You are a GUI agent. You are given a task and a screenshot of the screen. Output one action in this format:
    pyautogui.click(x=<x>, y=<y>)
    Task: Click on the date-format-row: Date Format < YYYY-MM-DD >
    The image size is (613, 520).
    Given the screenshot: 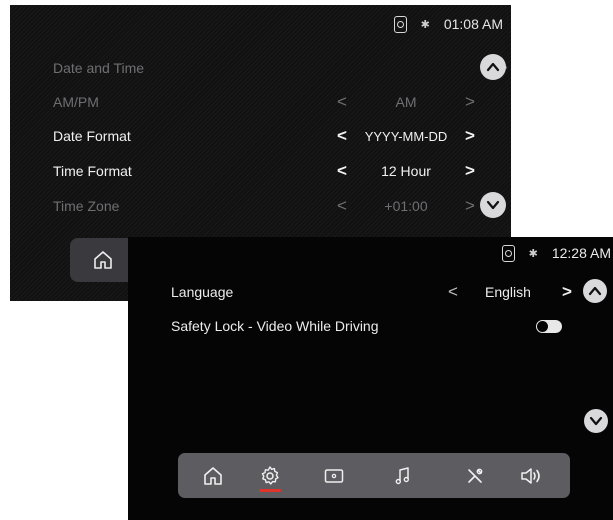 What is the action you would take?
    pyautogui.click(x=282, y=136)
    